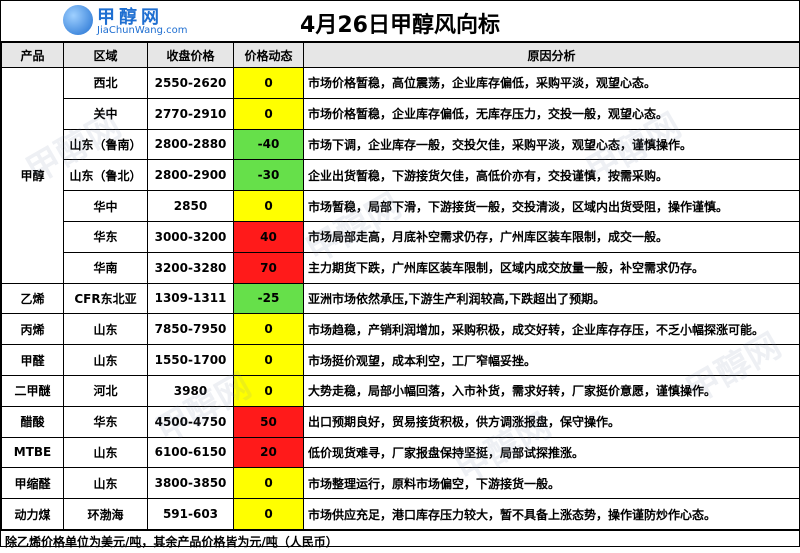 This screenshot has width=800, height=553. I want to click on change-cell: 20, so click(268, 452).